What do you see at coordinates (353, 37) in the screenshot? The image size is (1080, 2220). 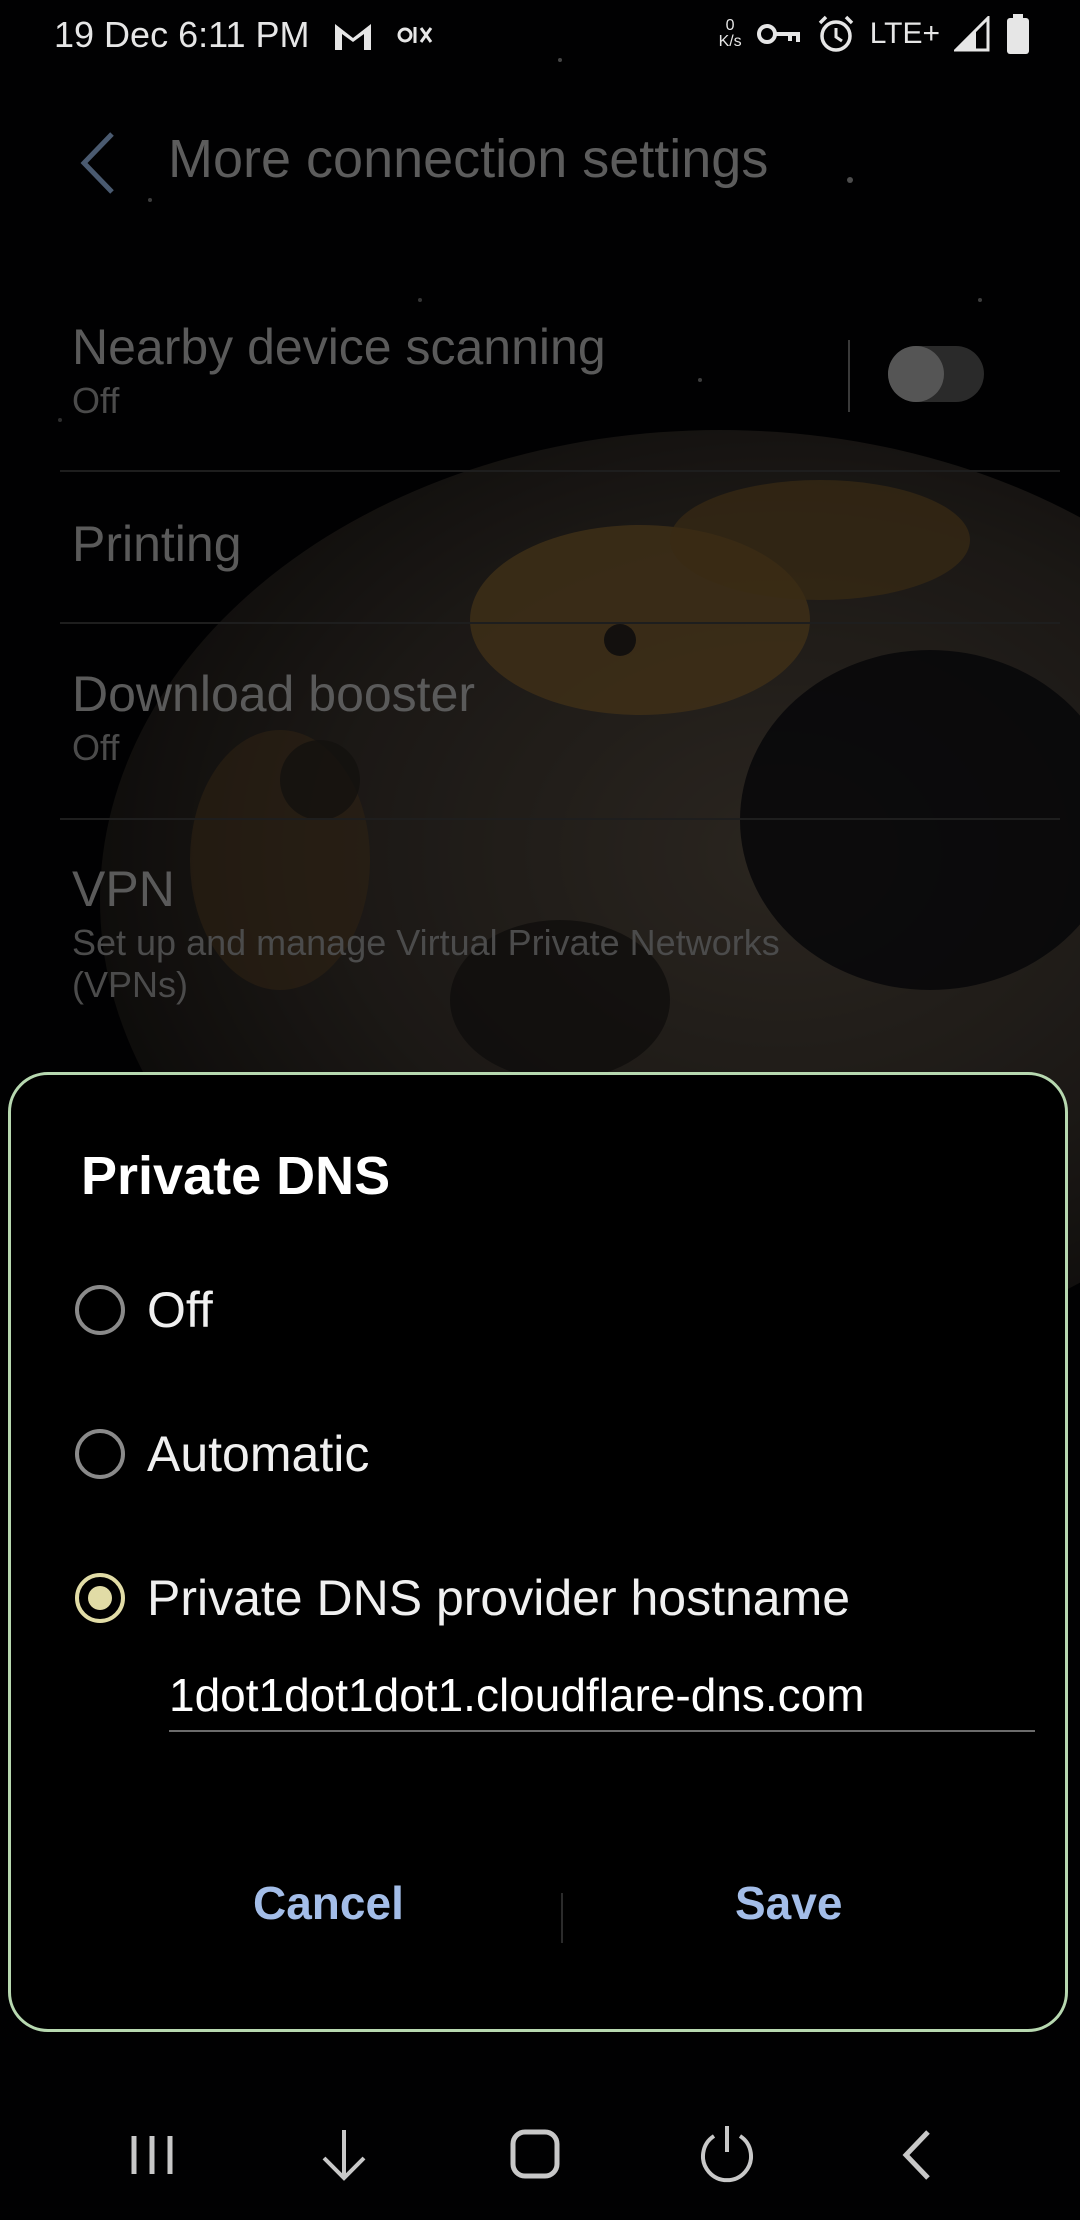 I see `gmail-icon` at bounding box center [353, 37].